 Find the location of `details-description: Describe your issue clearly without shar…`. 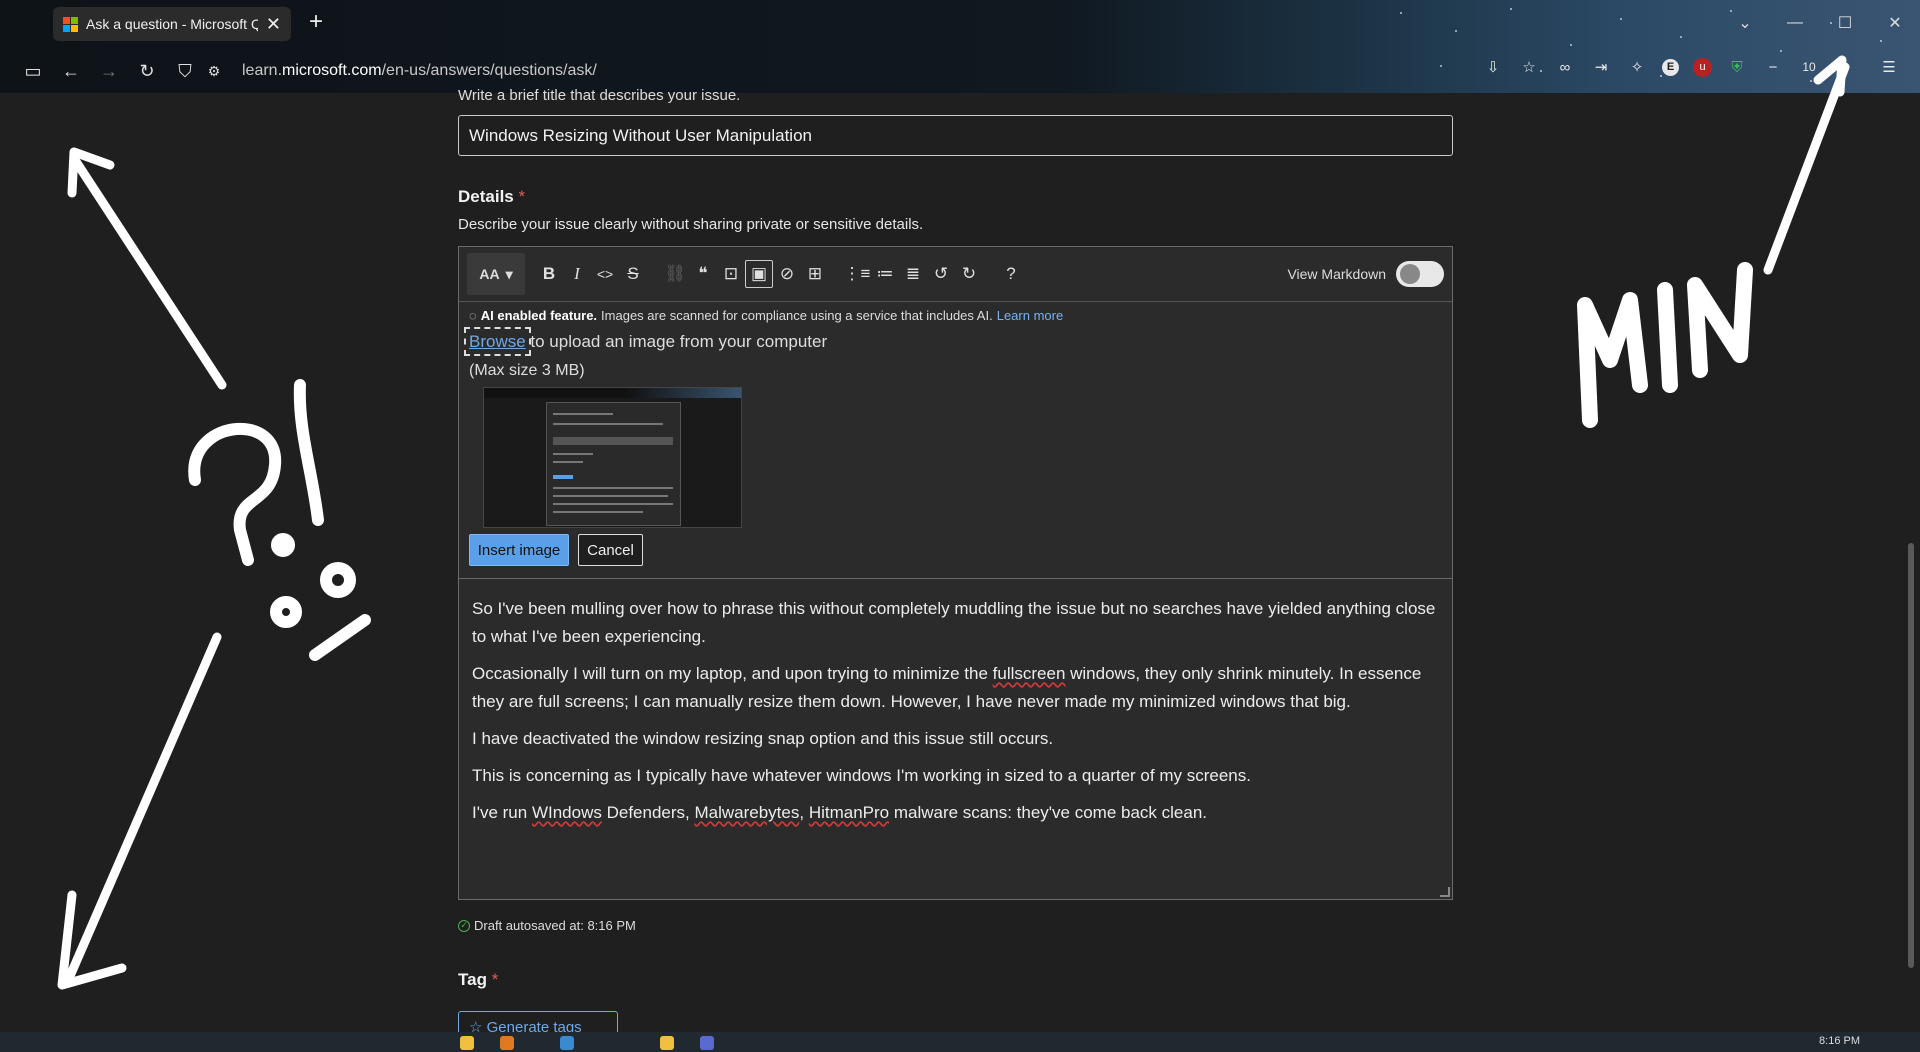

details-description: Describe your issue clearly without shar… is located at coordinates (691, 224).